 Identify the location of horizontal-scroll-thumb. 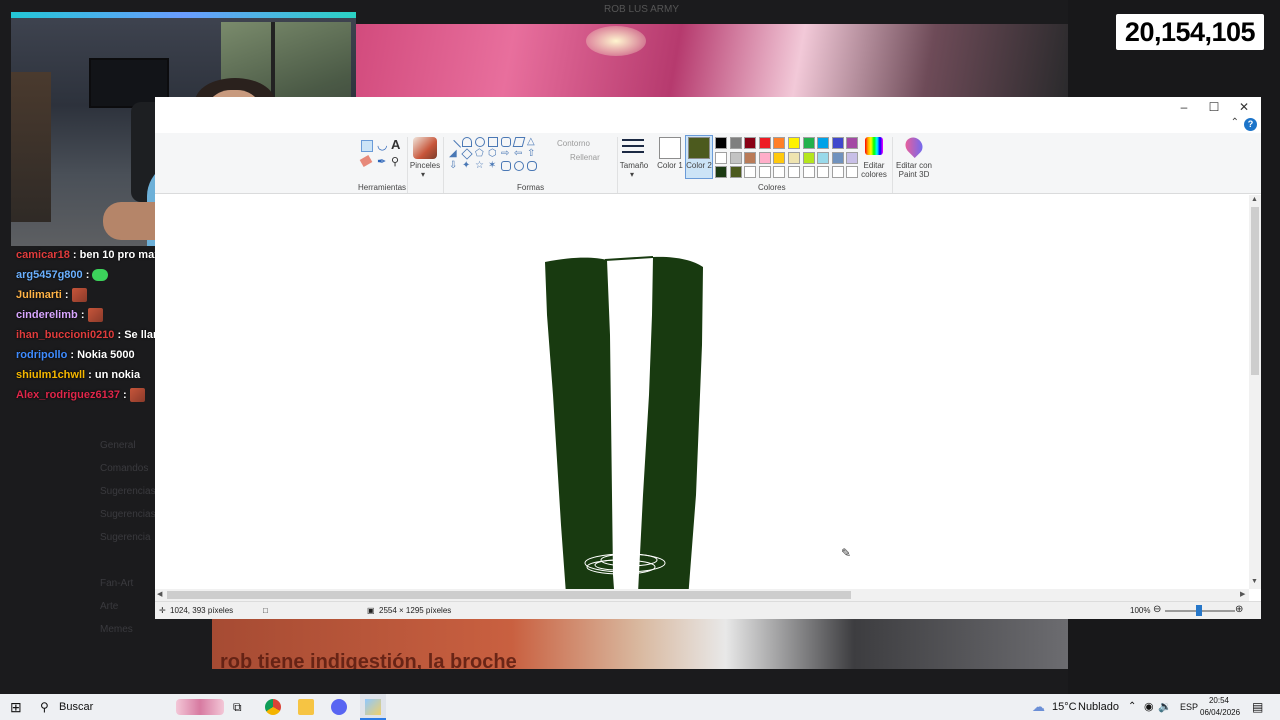
(509, 595).